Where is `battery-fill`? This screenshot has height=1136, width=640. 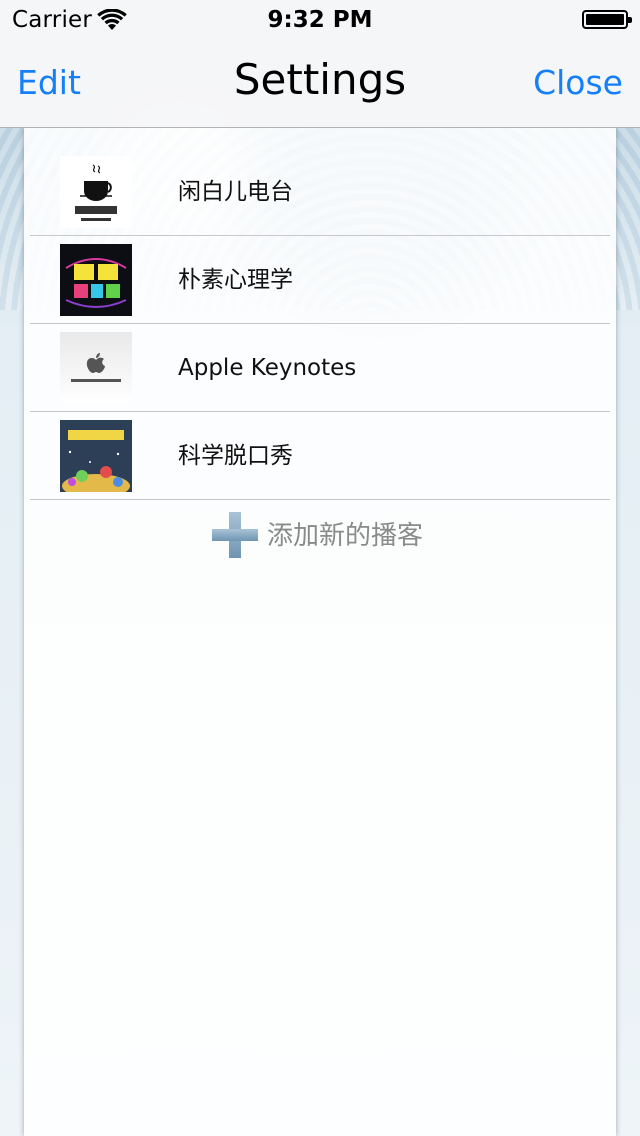
battery-fill is located at coordinates (605, 19).